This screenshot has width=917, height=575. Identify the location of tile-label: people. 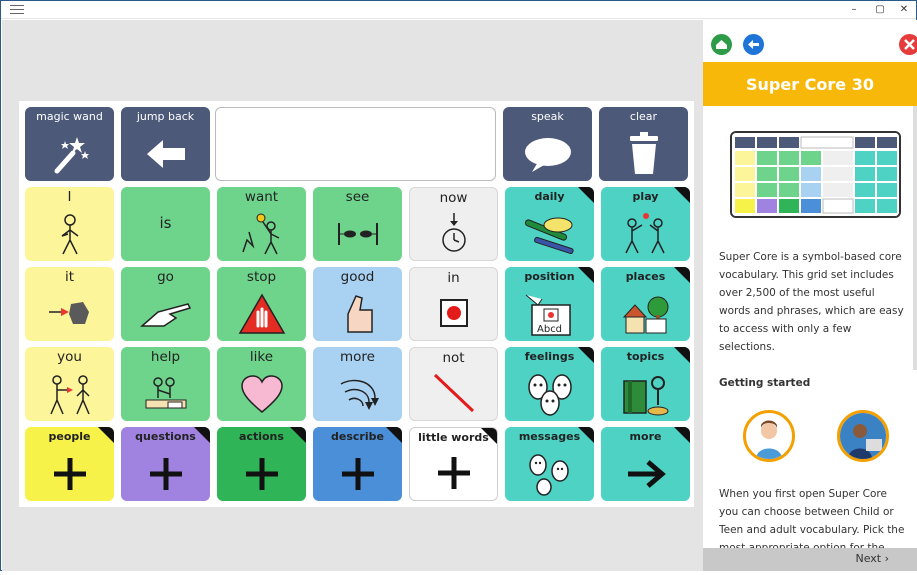
(69, 436).